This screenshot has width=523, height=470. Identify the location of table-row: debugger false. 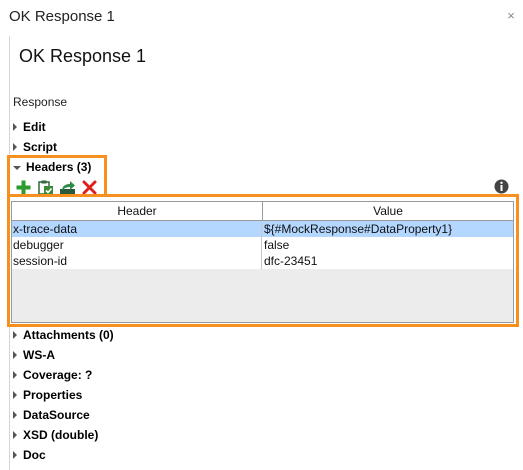
(262, 245).